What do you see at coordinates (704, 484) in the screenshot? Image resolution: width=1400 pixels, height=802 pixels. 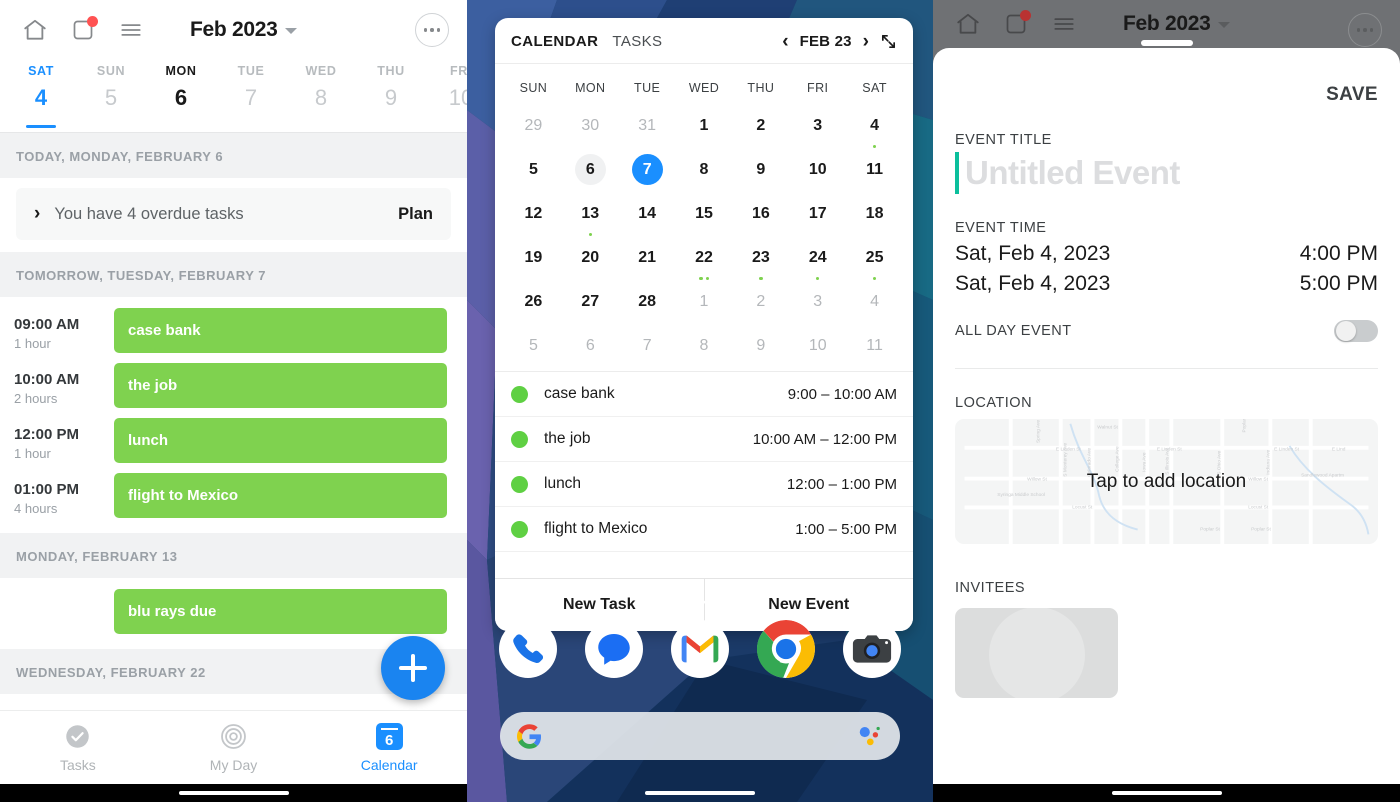 I see `widget-event-row: lunch 12:00 – 1:00 PM` at bounding box center [704, 484].